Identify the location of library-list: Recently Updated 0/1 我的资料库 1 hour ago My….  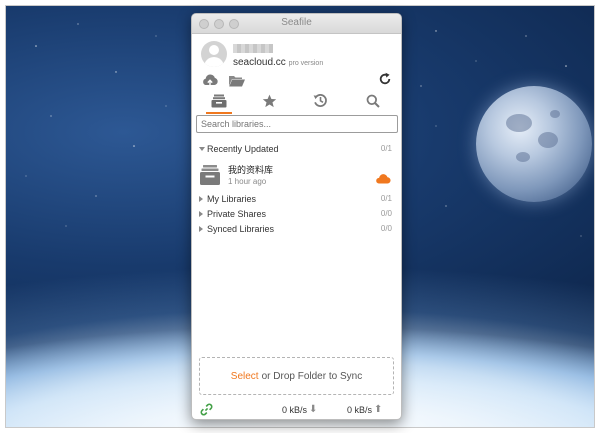
(296, 189).